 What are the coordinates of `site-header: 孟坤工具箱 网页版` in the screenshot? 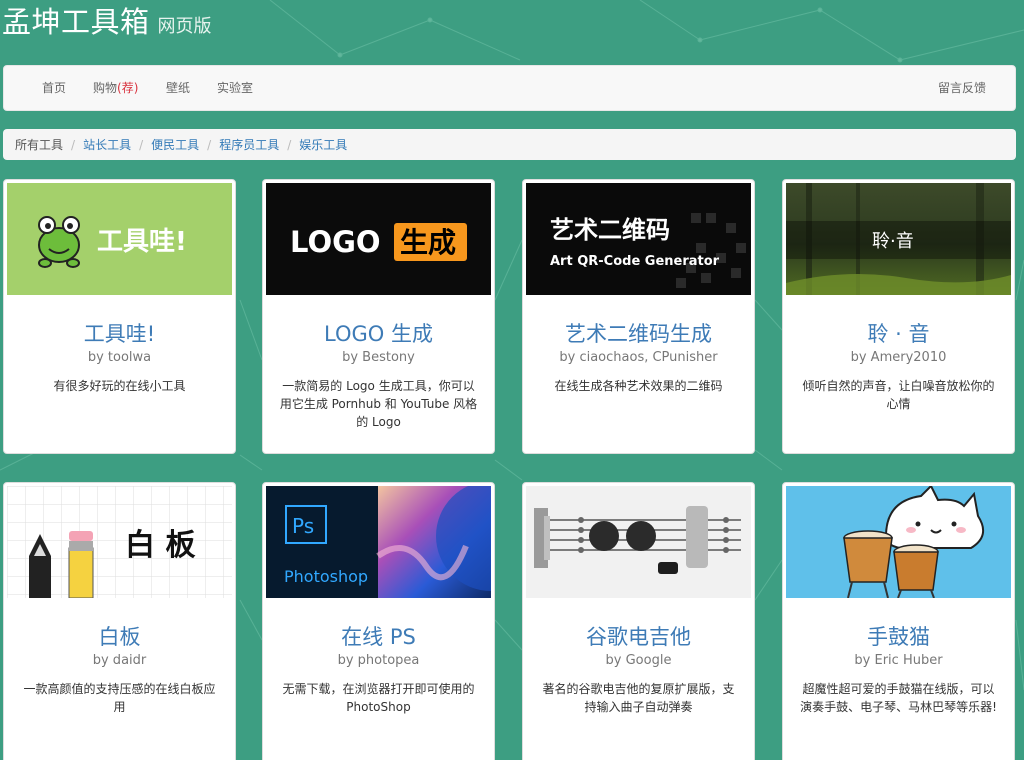 It's located at (107, 22).